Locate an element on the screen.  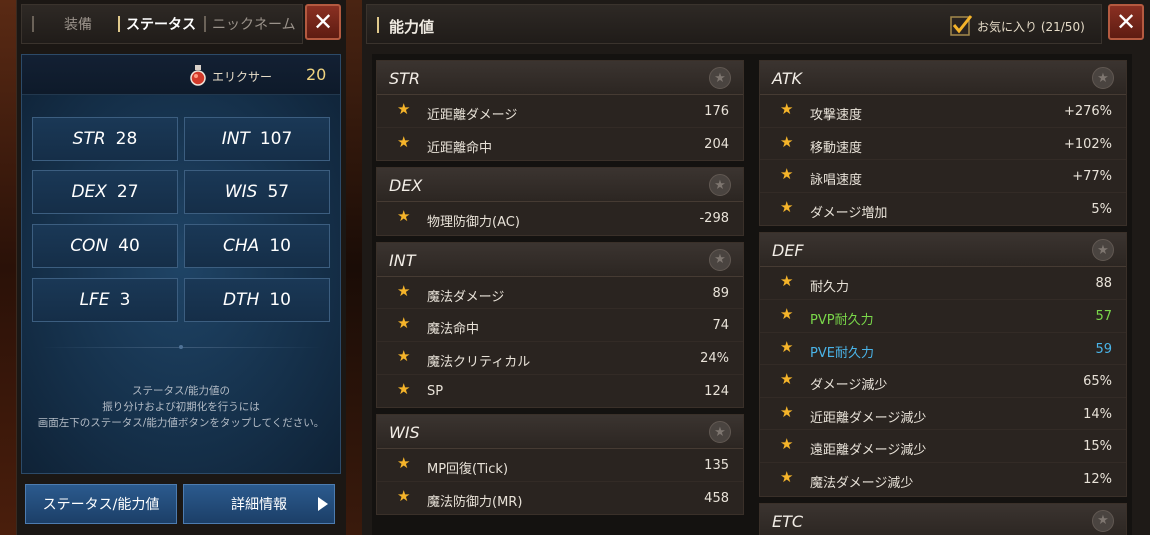
ability-label: 魔法ダメージ is located at coordinates (466, 297).